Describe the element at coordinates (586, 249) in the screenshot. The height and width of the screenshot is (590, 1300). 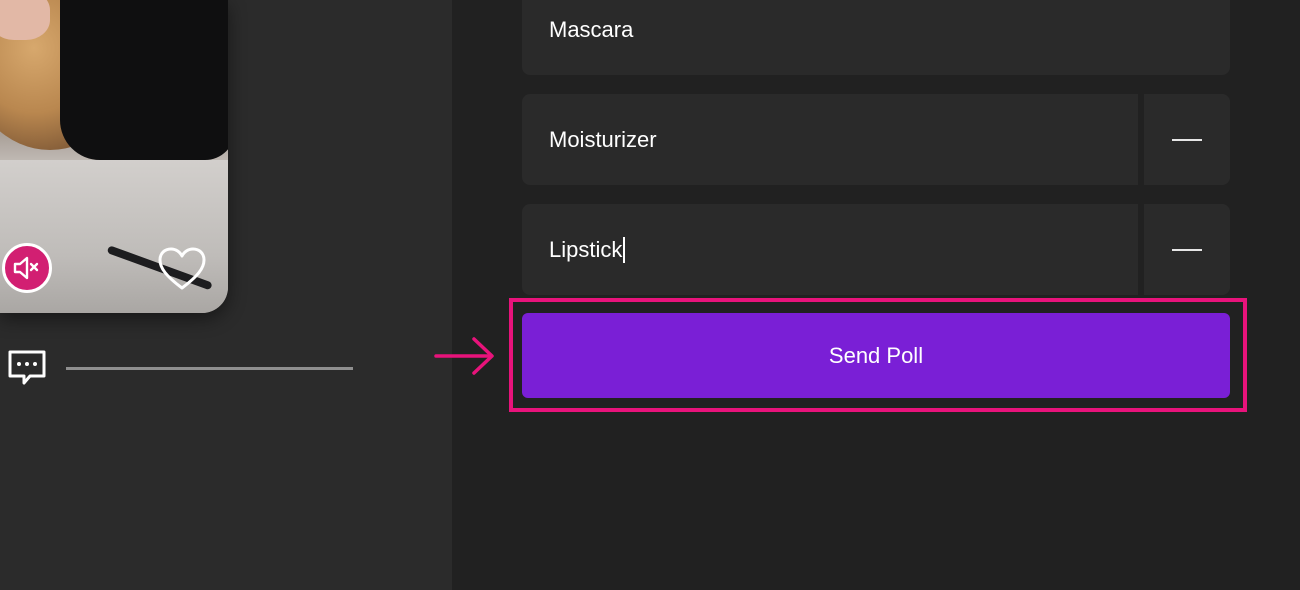
I see `poll-option-value: Lipstick` at that location.